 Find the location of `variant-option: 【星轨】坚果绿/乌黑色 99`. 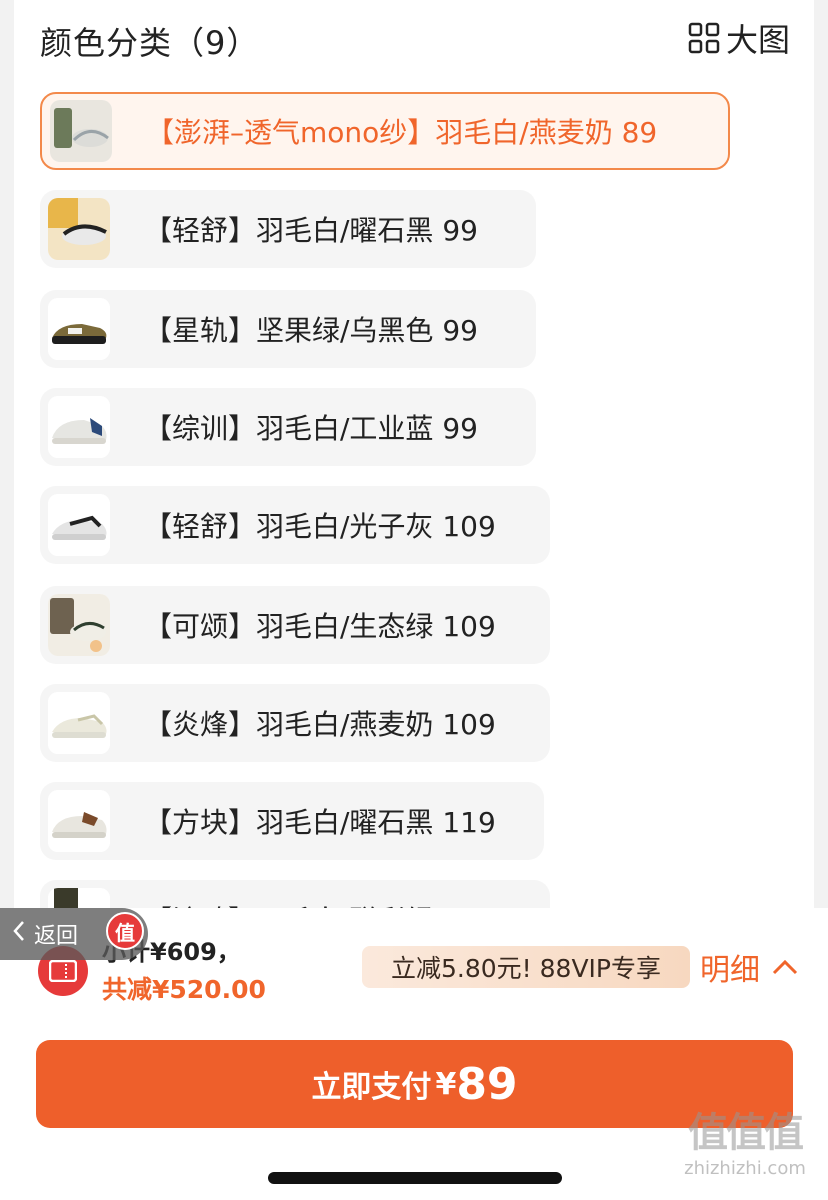

variant-option: 【星轨】坚果绿/乌黑色 99 is located at coordinates (288, 329).